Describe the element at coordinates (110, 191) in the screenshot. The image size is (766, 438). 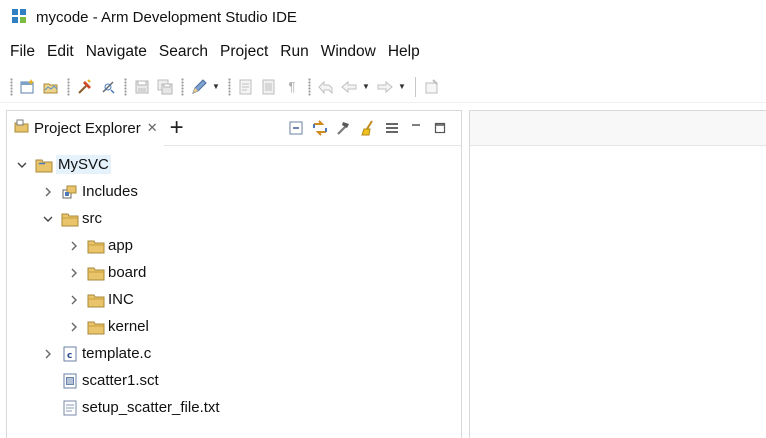
I see `tree-label: Includes` at that location.